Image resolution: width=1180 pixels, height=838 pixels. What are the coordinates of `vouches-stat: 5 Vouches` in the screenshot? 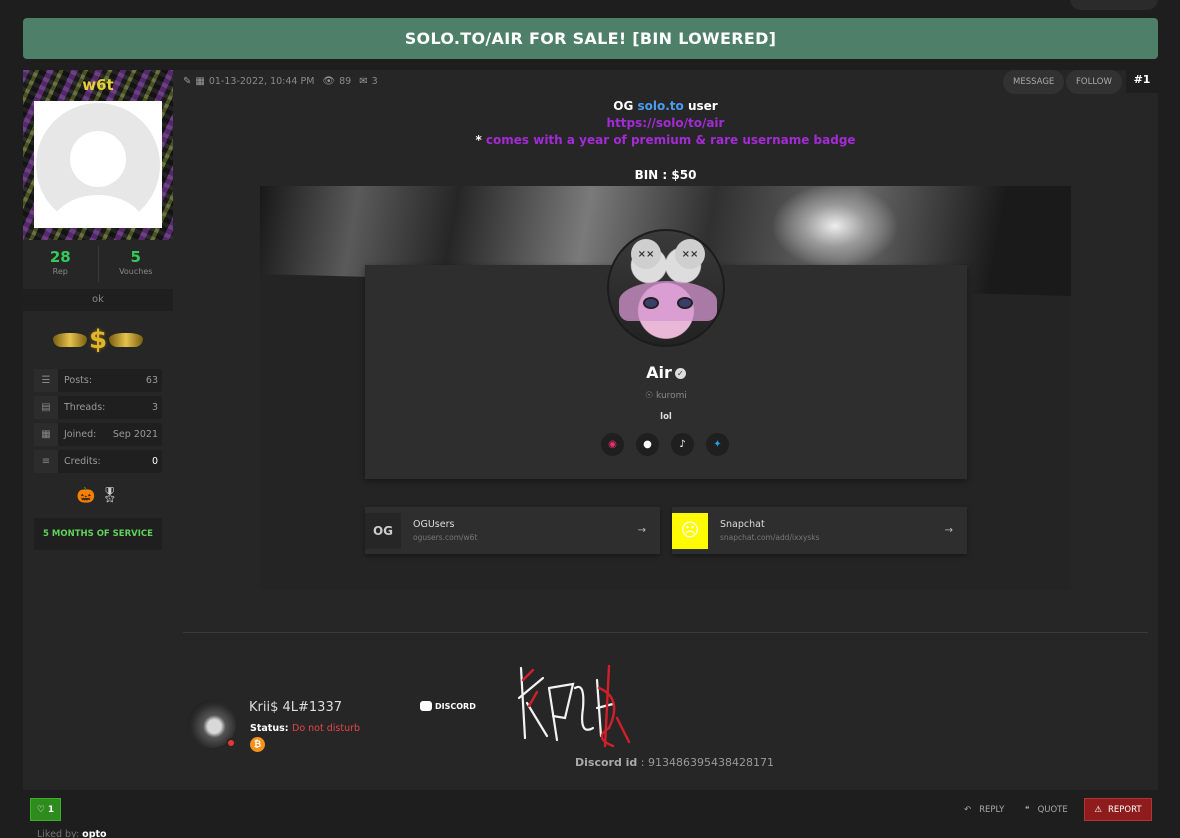 It's located at (135, 264).